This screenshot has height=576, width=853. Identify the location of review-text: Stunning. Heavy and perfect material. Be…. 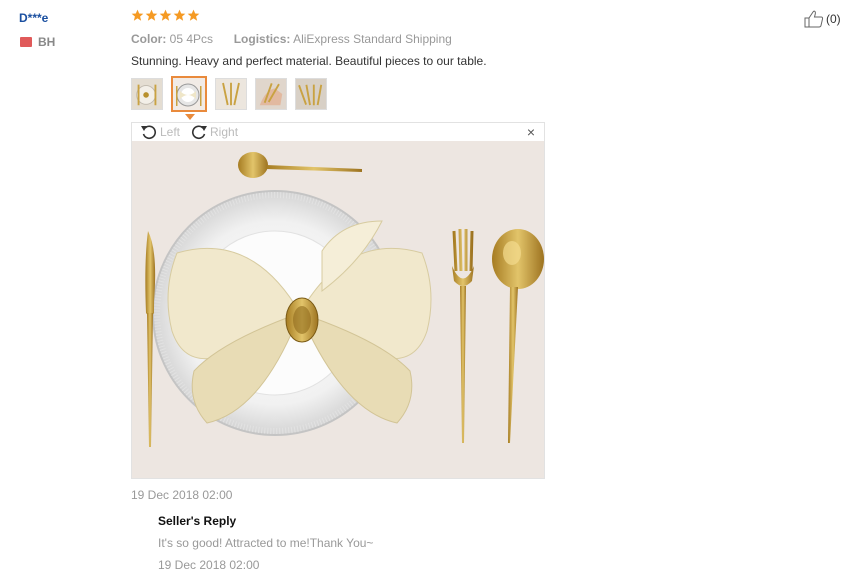
(309, 61).